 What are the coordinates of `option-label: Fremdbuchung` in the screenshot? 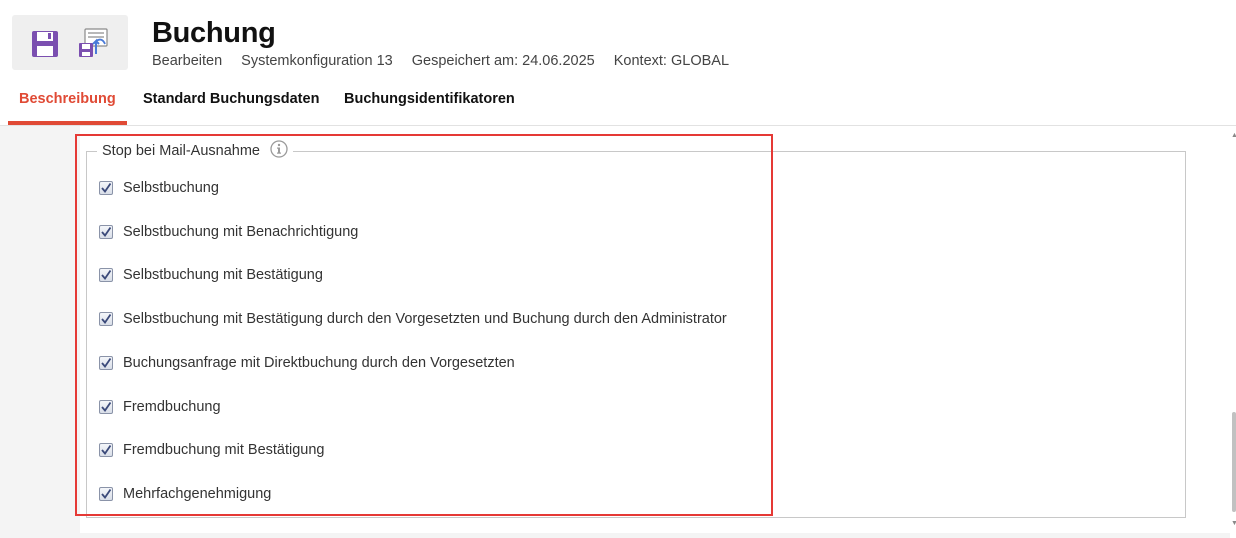 It's located at (172, 407).